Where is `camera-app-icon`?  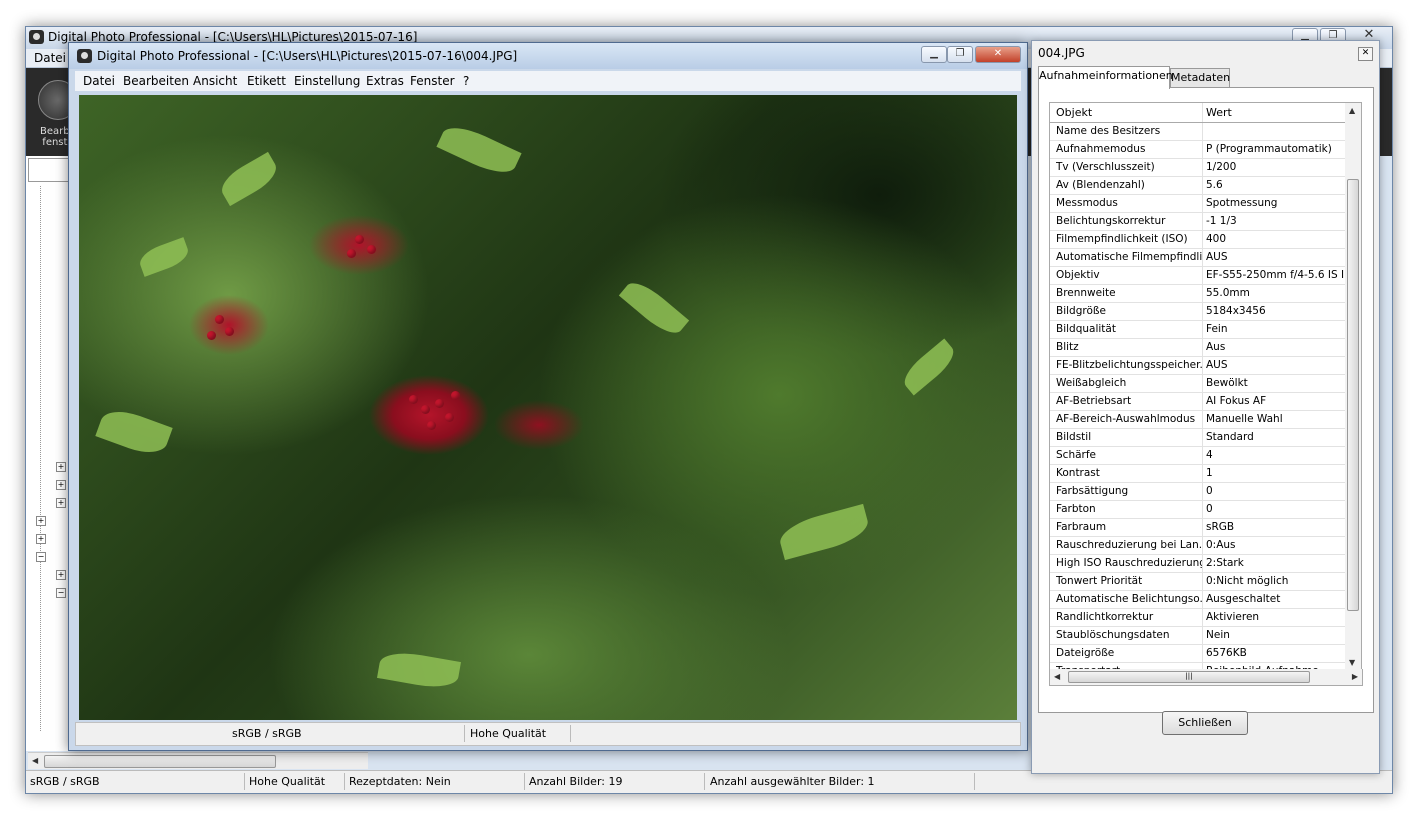
camera-app-icon is located at coordinates (36, 37).